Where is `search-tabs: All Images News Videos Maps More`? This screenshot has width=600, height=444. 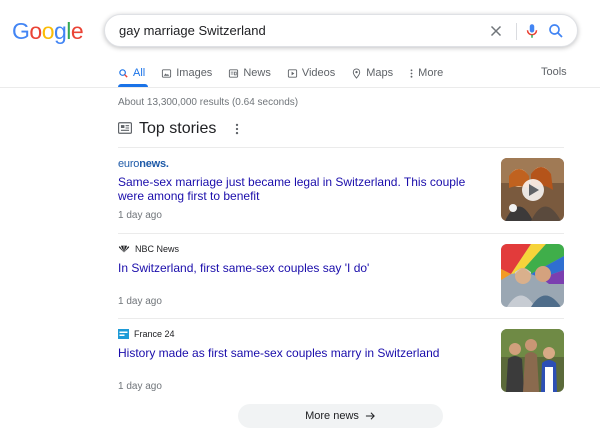
search-tabs: All Images News Videos Maps More is located at coordinates (288, 76).